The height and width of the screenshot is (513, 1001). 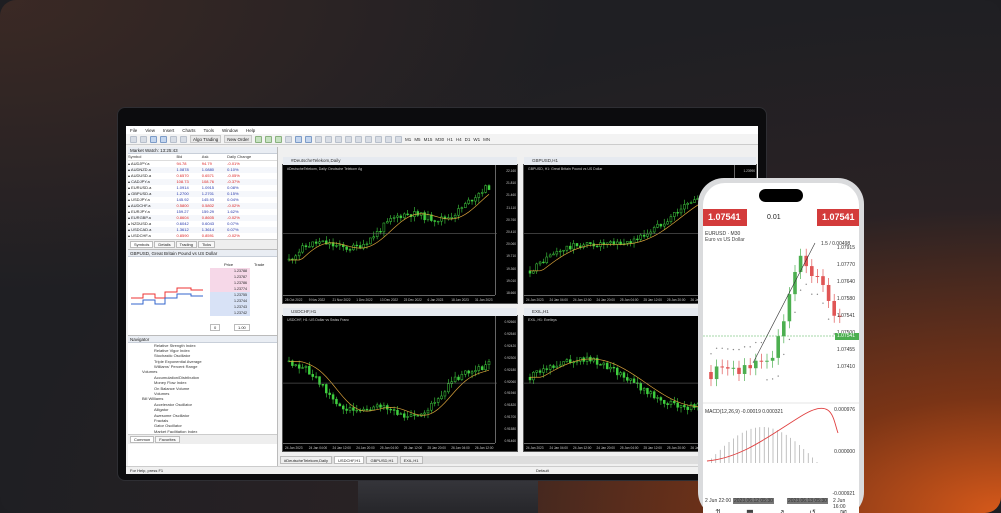 I want to click on trendline-icon, so click(x=389, y=139).